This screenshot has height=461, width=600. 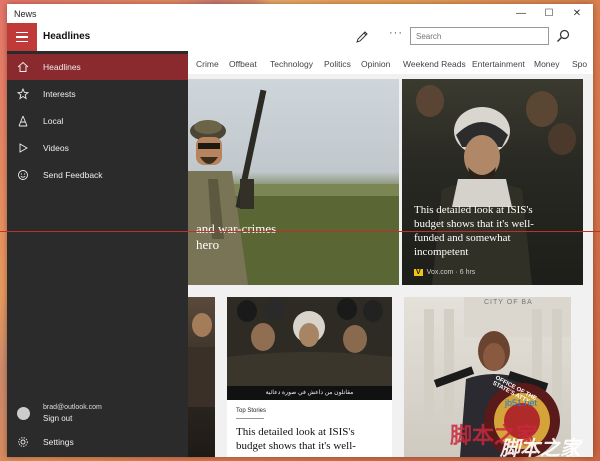 I want to click on nav-label-local: Local, so click(x=53, y=121).